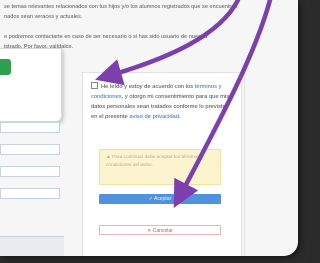 The width and height of the screenshot is (320, 263). What do you see at coordinates (5, 67) in the screenshot?
I see `green-status-button` at bounding box center [5, 67].